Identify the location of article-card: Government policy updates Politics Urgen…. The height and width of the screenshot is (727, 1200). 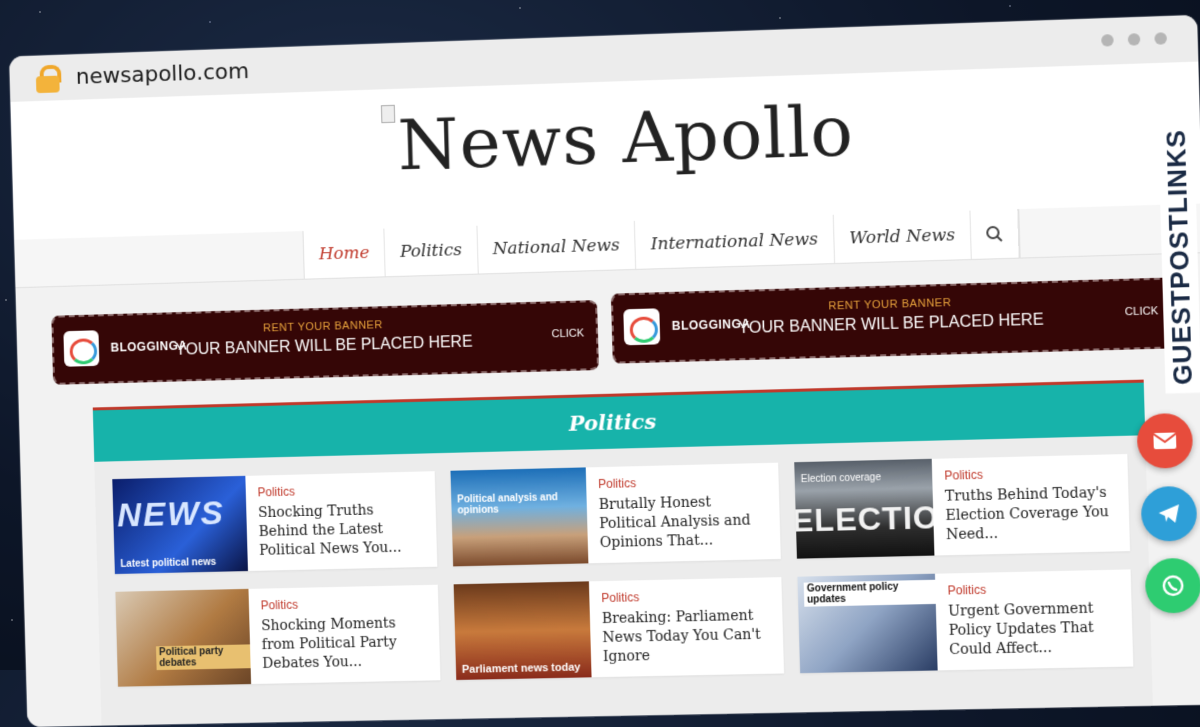
(965, 621).